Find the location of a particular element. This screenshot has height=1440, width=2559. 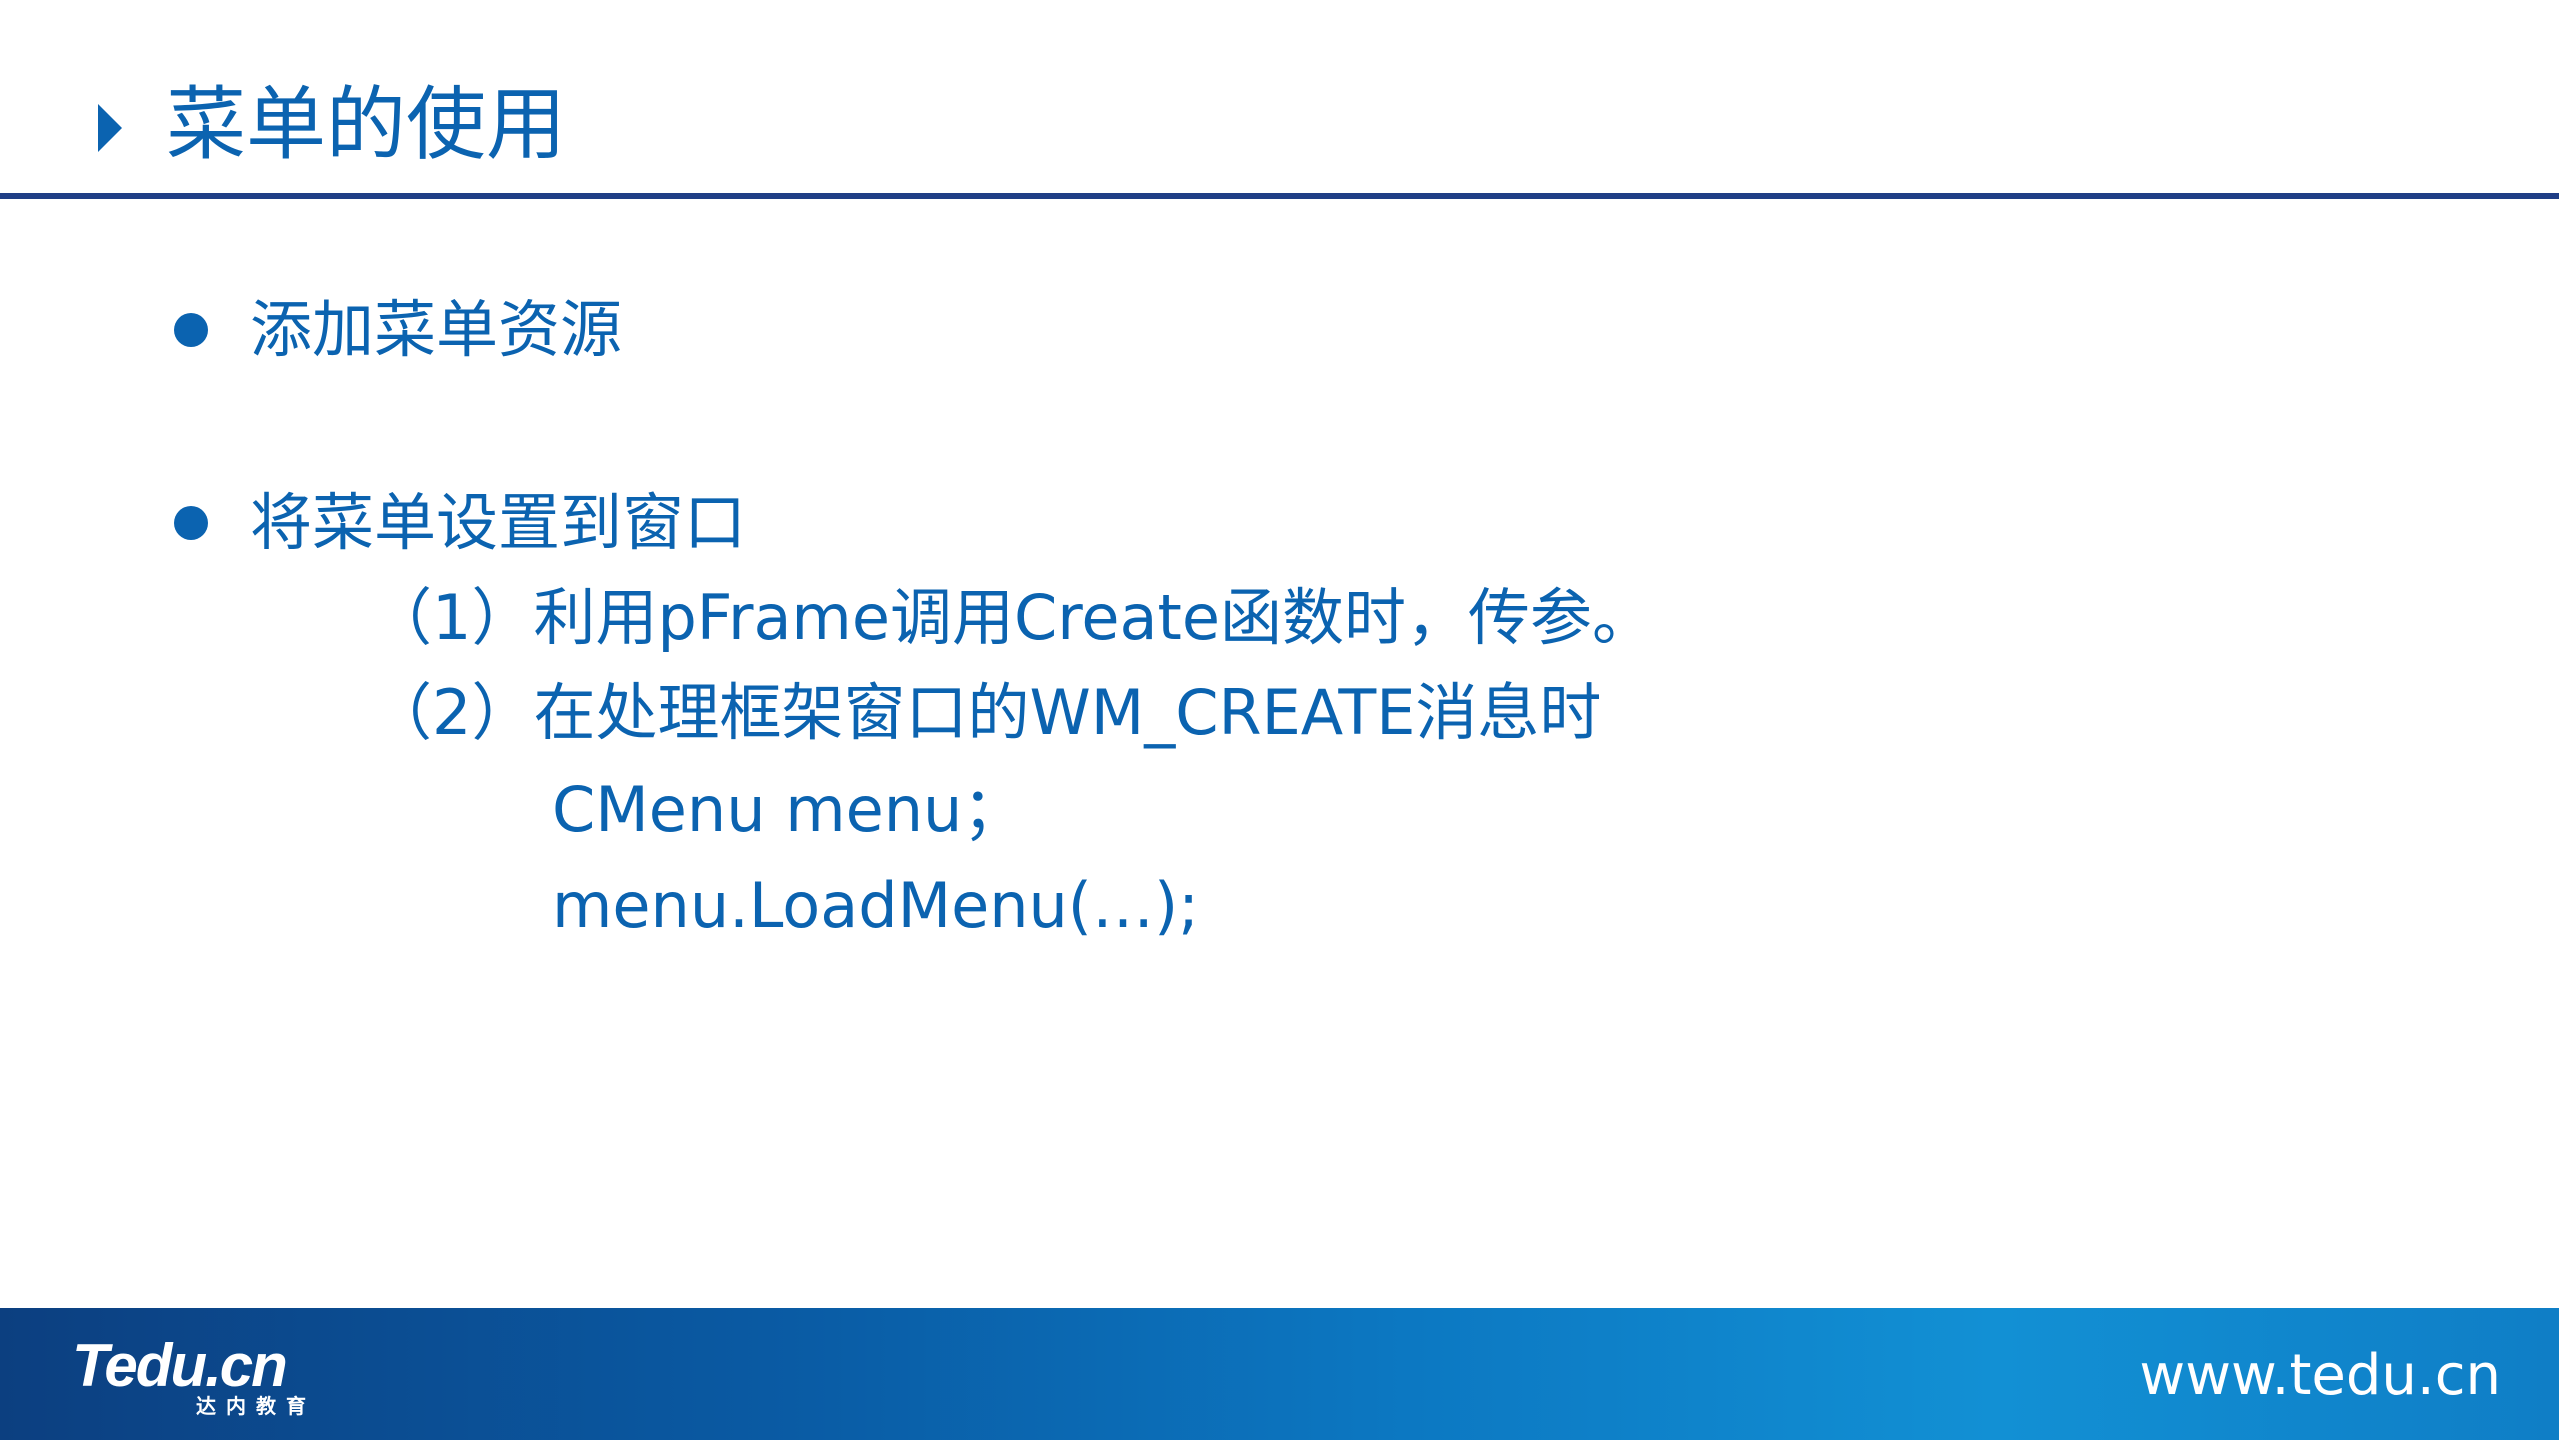

slide-title: 菜单的使用 is located at coordinates (366, 124).